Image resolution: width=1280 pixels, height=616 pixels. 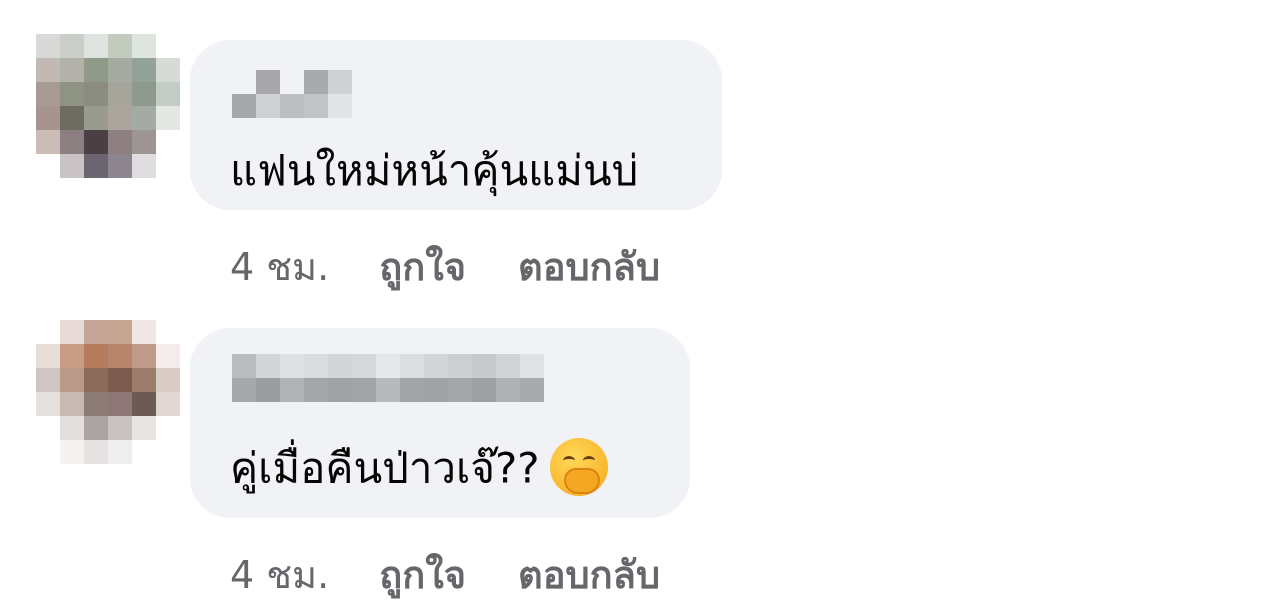 I want to click on hand-over-mouth-emoji, so click(x=578, y=467).